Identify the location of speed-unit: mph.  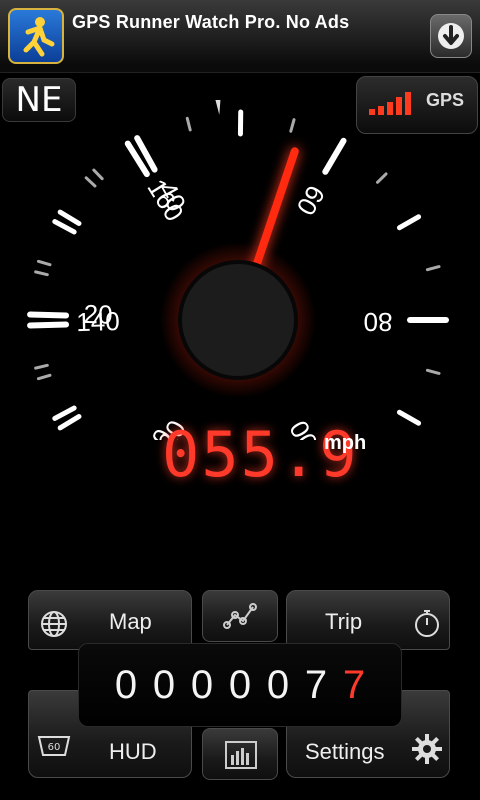
(345, 443).